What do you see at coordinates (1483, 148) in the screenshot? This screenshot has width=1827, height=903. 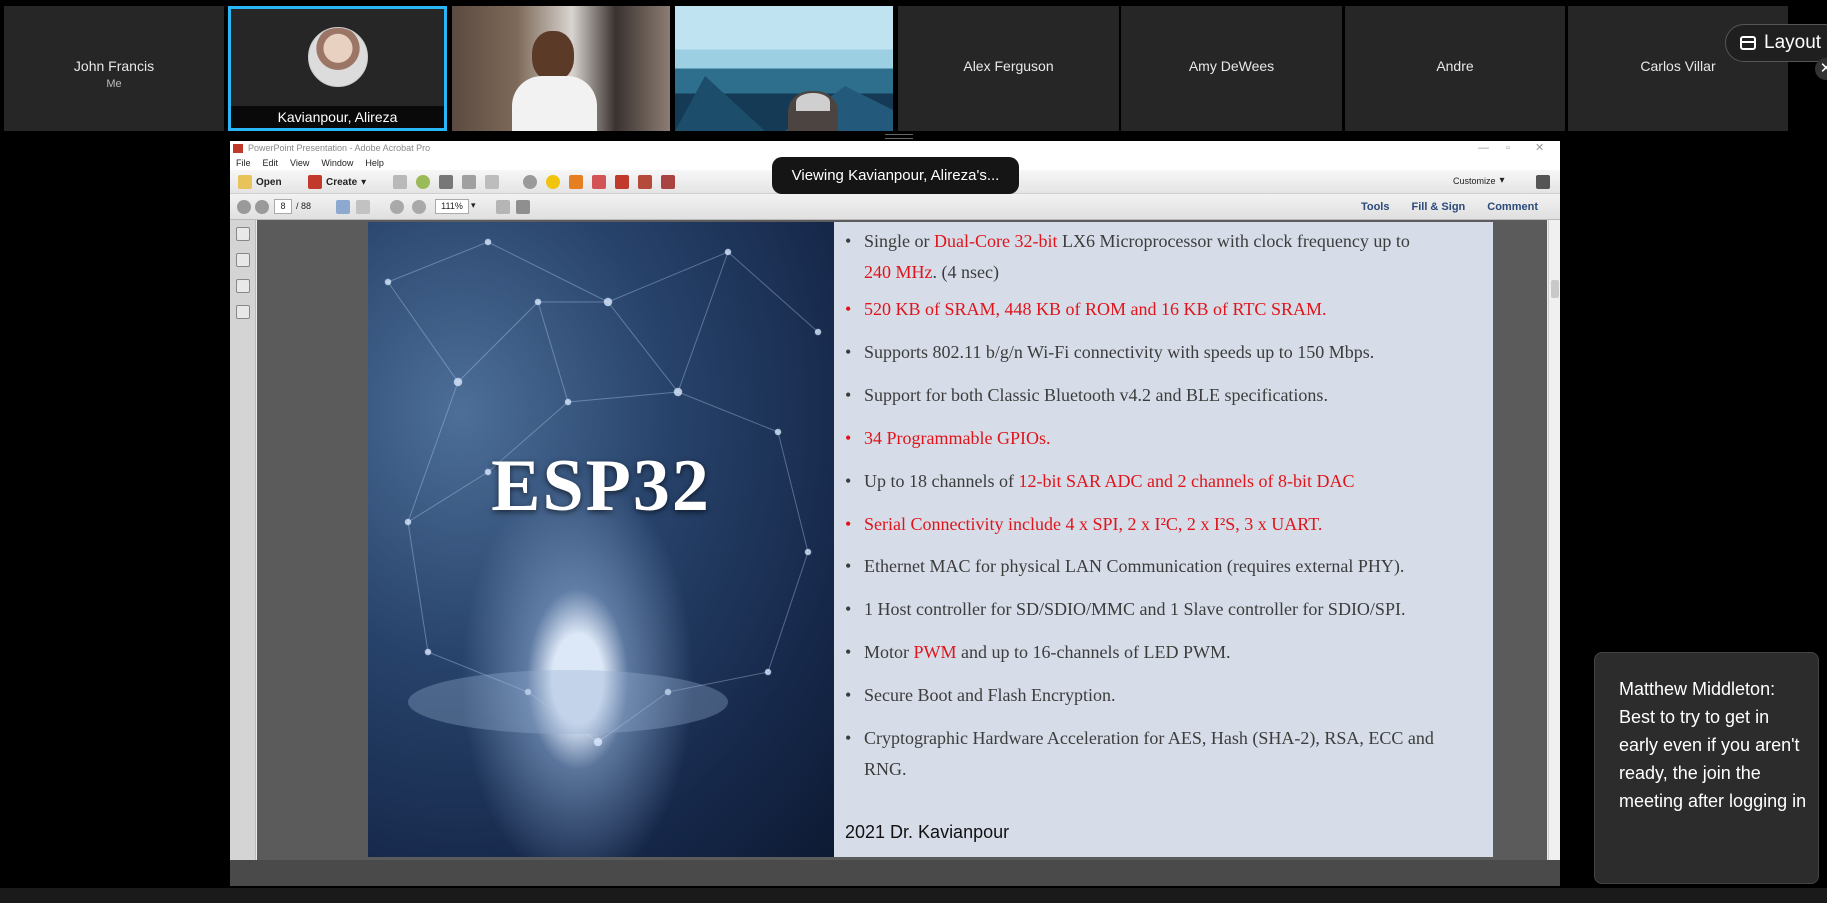 I see `minimize-icon: —` at bounding box center [1483, 148].